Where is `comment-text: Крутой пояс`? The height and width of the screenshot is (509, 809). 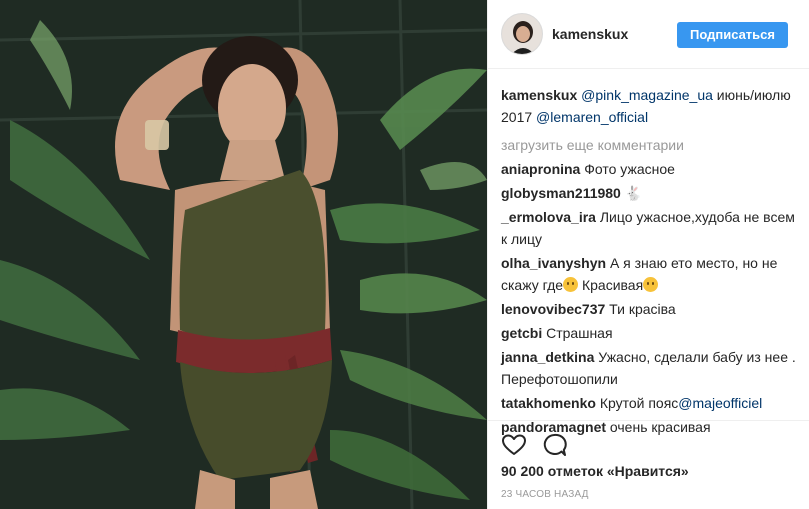 comment-text: Крутой пояс is located at coordinates (639, 403).